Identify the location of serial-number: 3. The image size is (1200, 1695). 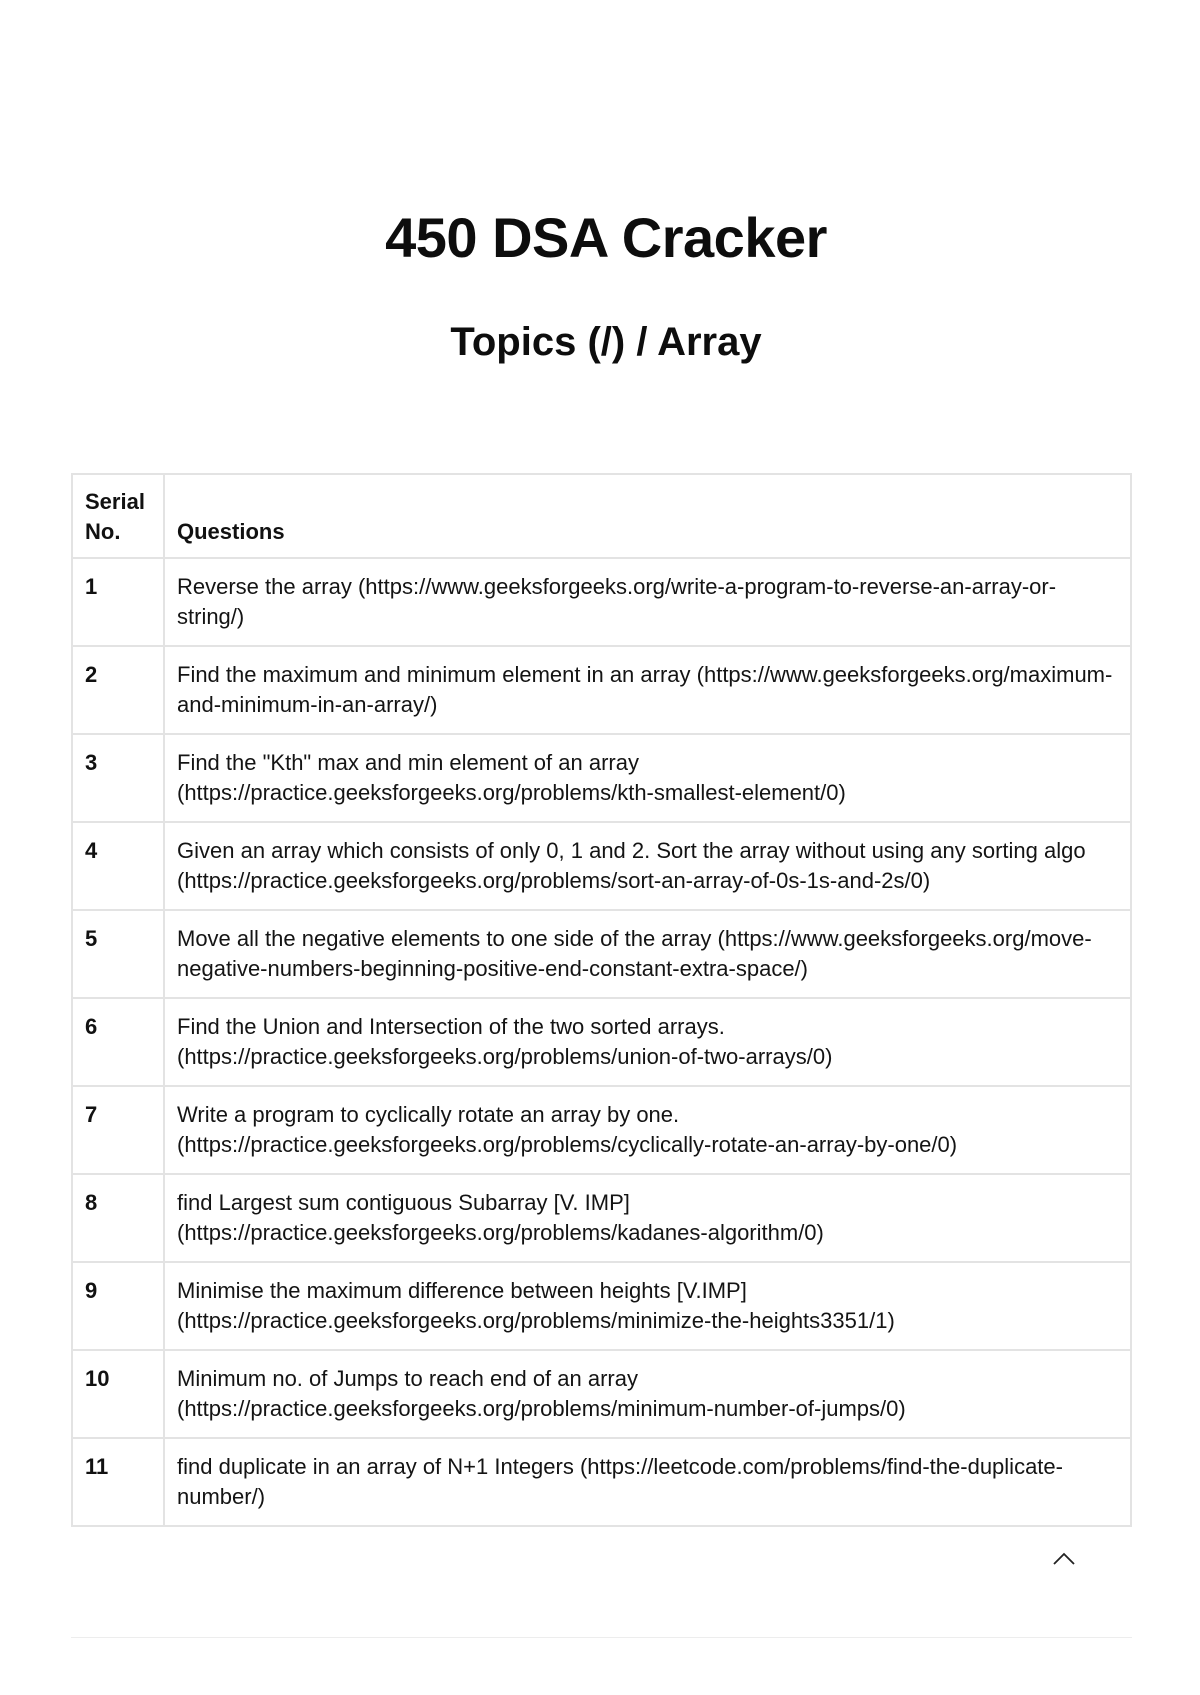
(118, 778).